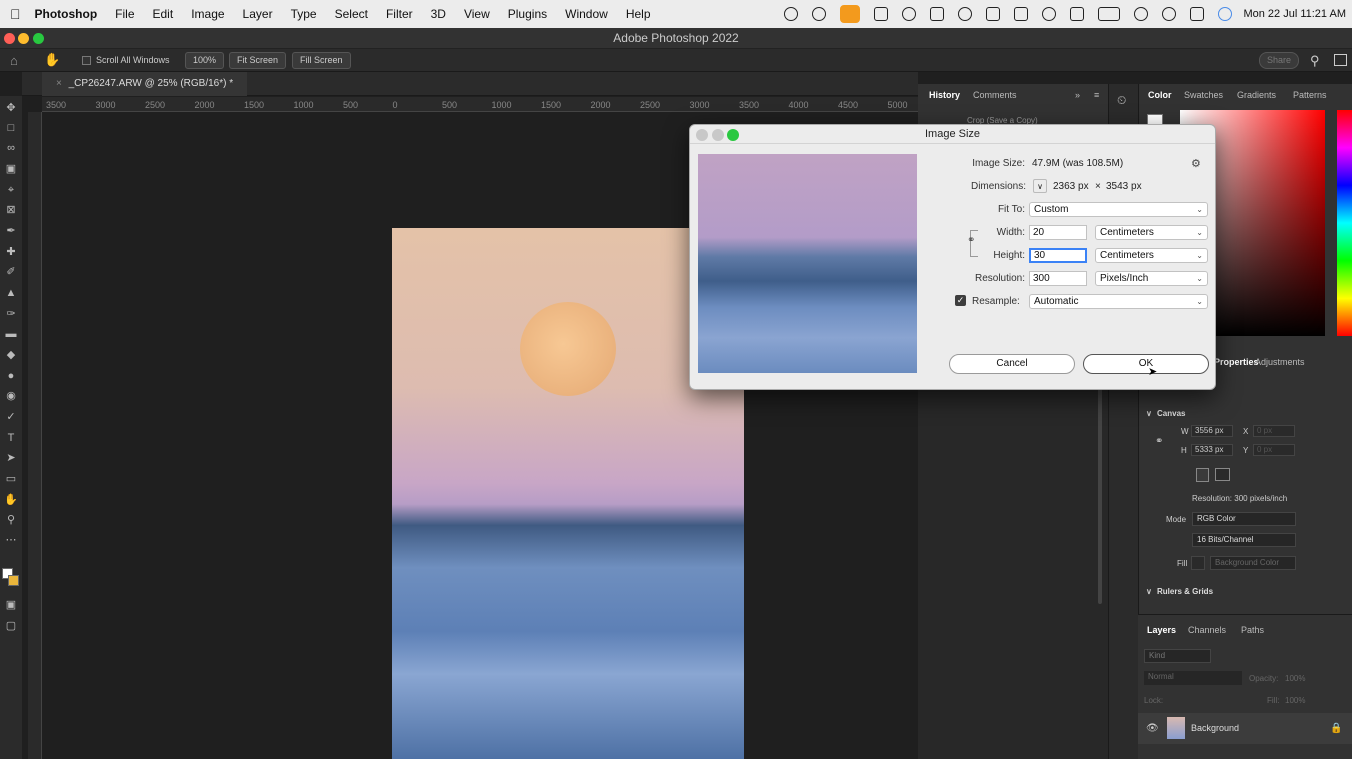 The height and width of the screenshot is (759, 1352). I want to click on siri-icon, so click(1225, 14).